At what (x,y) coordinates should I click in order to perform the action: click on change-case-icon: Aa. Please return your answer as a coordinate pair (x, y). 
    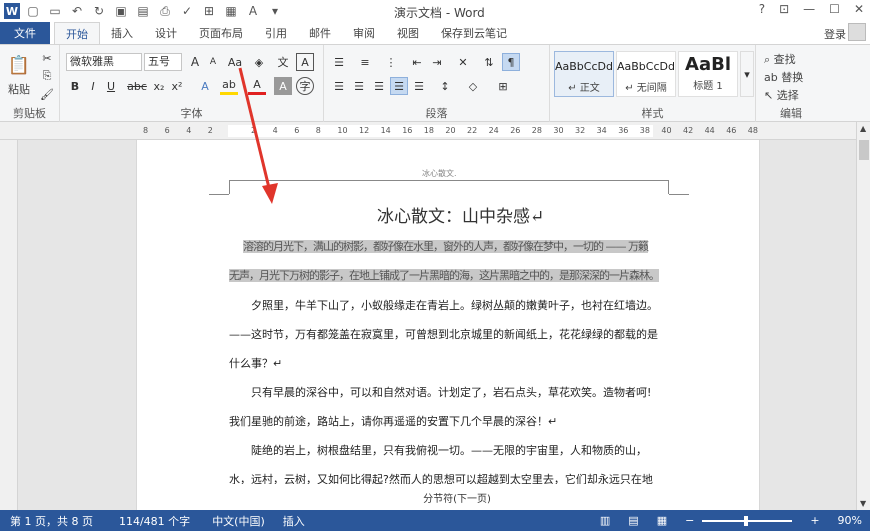
    Looking at the image, I should click on (235, 62).